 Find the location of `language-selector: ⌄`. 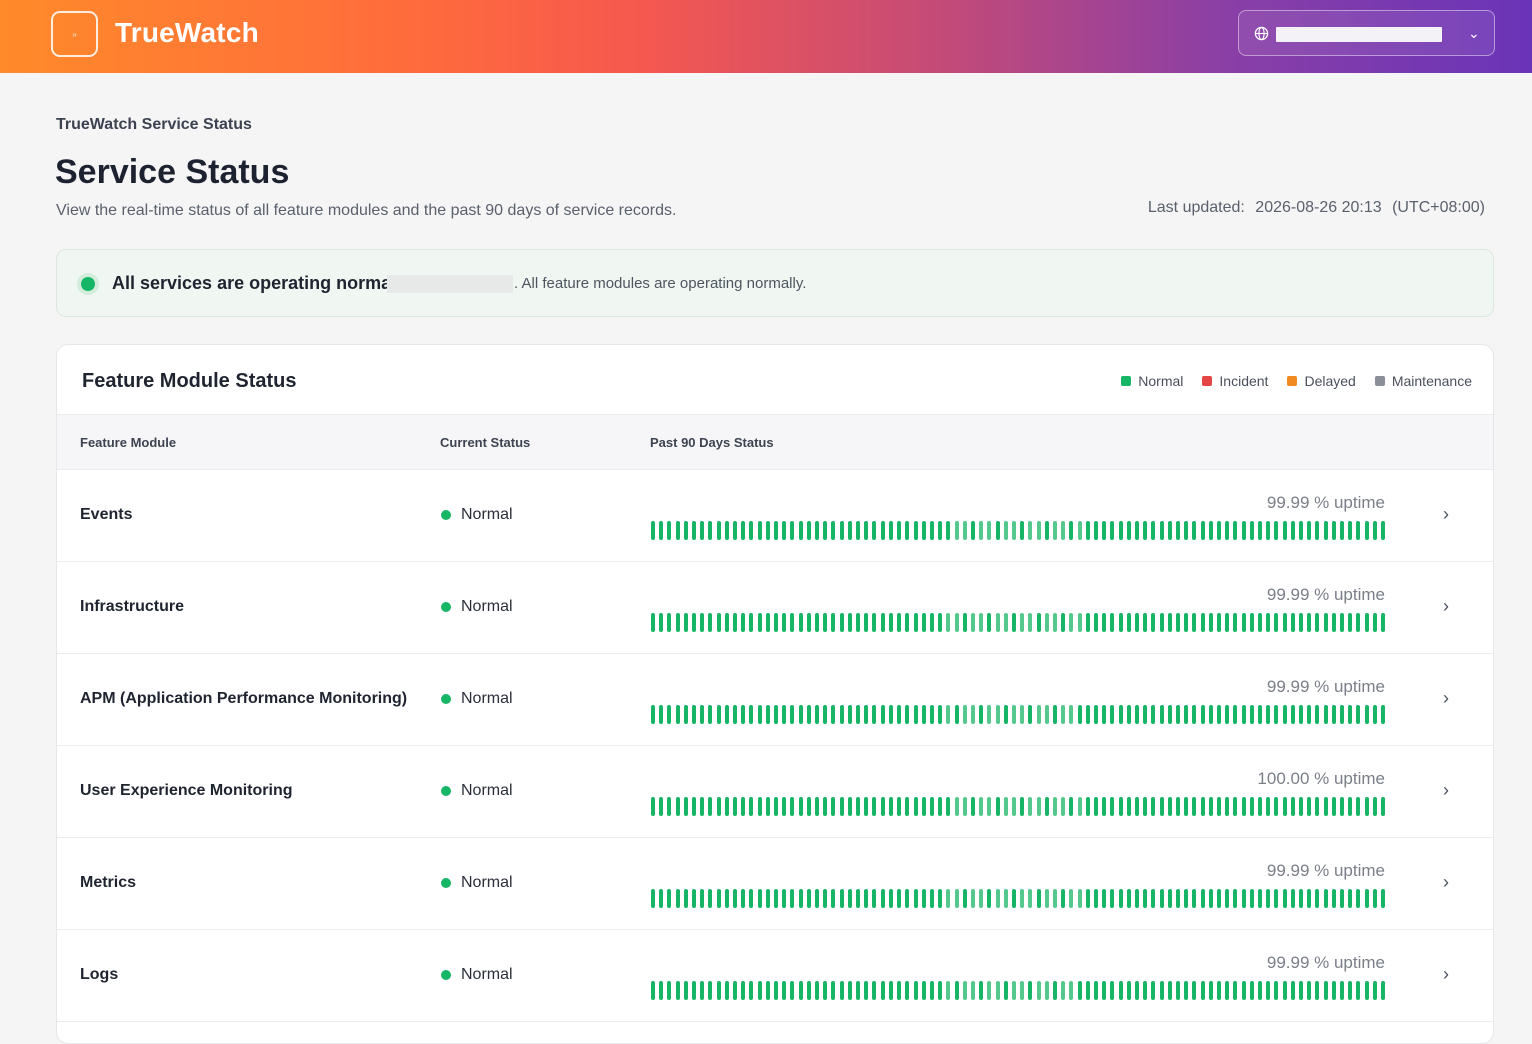

language-selector: ⌄ is located at coordinates (1366, 33).